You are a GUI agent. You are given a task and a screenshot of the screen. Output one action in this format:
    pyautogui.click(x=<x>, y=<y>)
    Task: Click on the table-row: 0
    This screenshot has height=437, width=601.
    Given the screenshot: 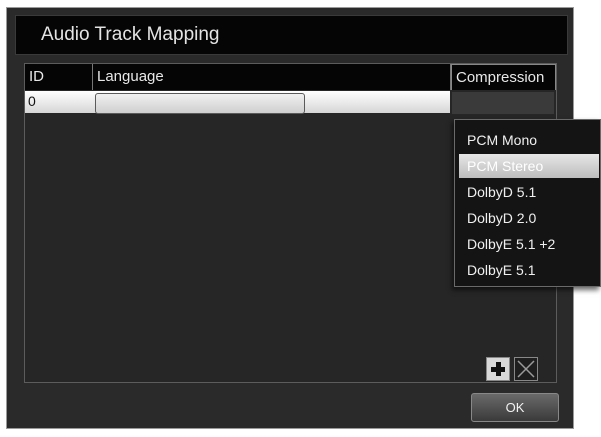 What is the action you would take?
    pyautogui.click(x=237, y=102)
    